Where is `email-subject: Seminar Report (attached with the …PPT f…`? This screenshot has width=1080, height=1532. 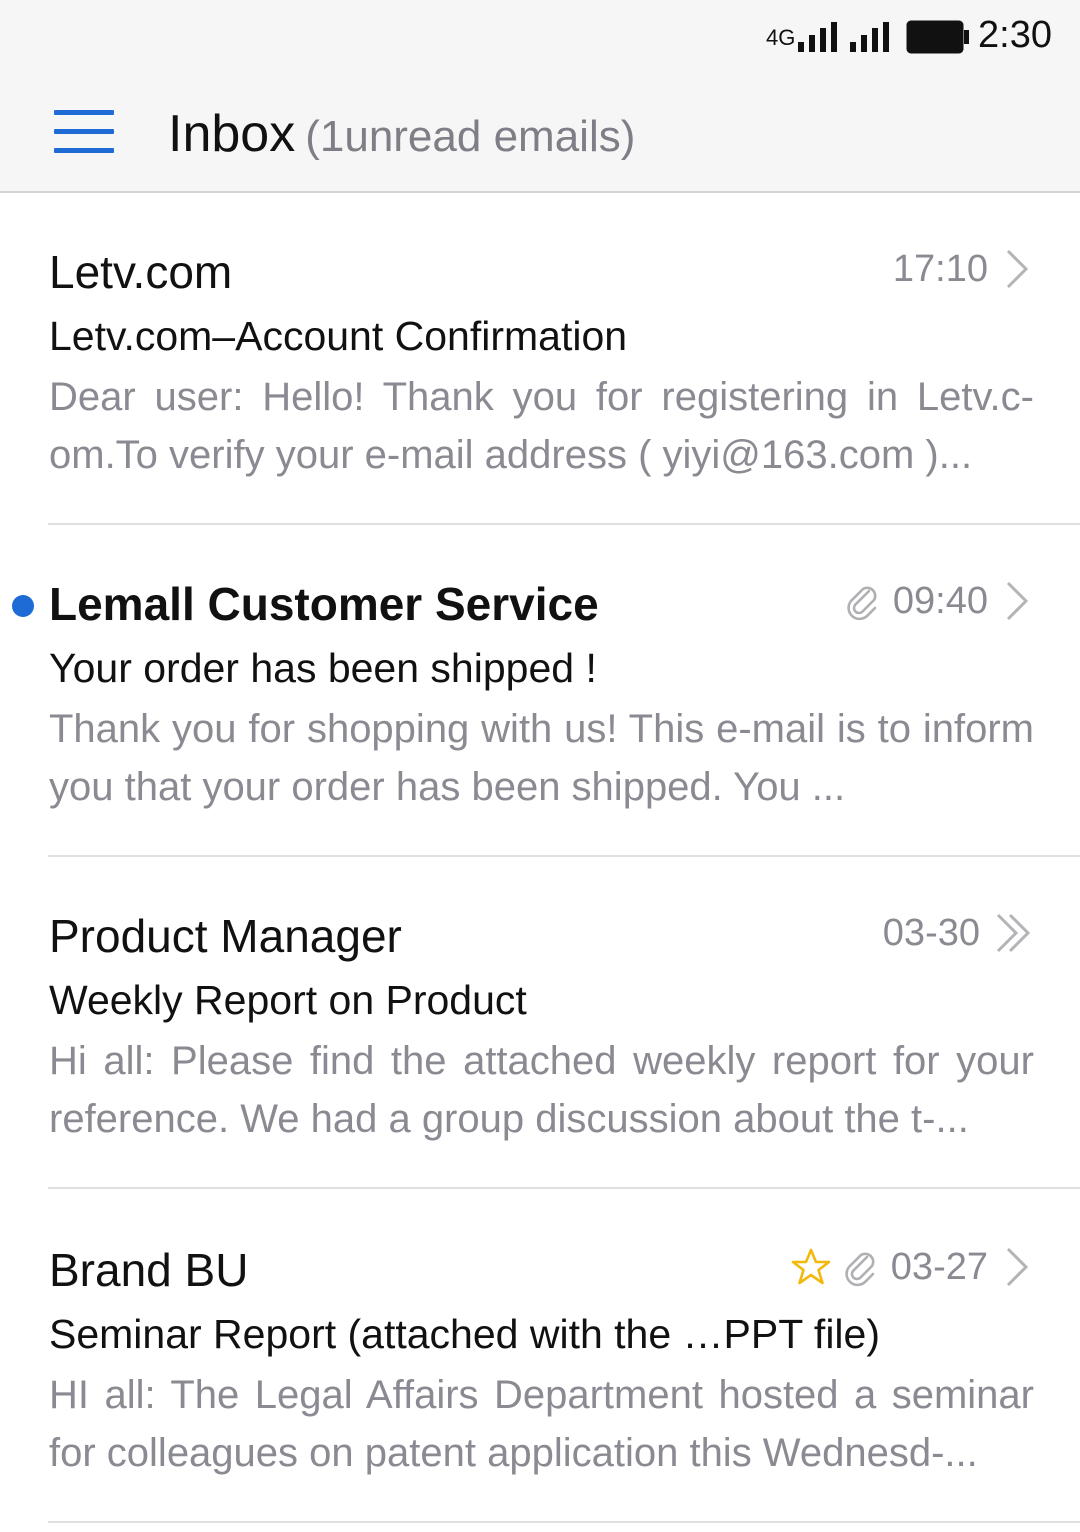
email-subject: Seminar Report (attached with the …PPT f… is located at coordinates (464, 1334).